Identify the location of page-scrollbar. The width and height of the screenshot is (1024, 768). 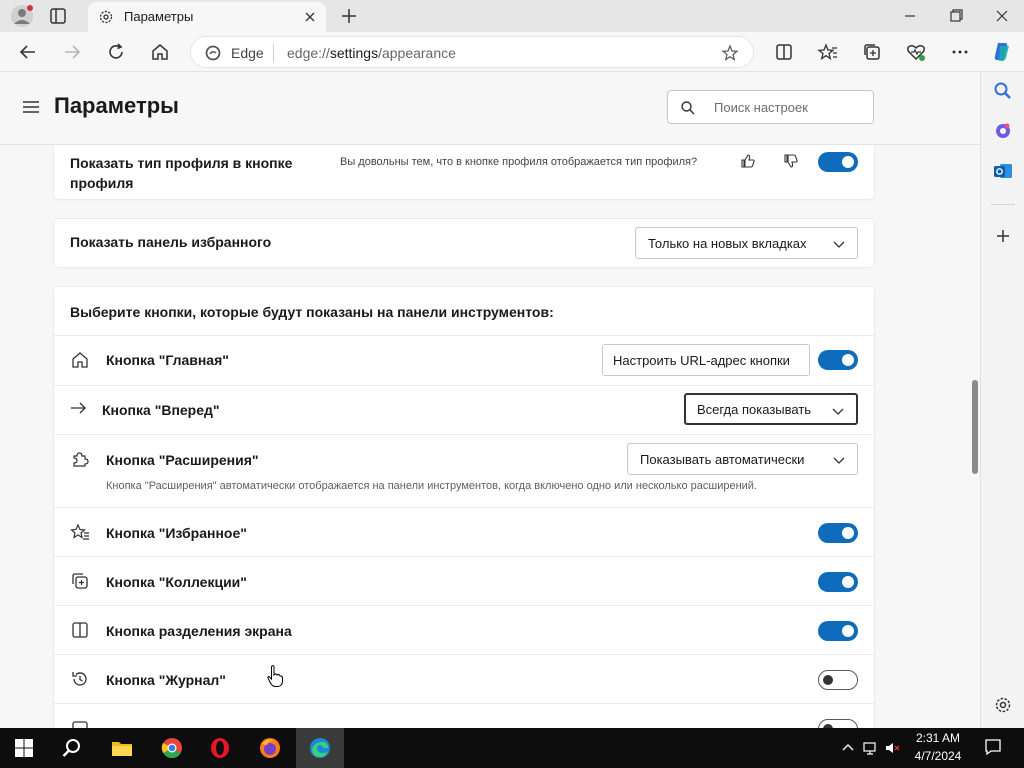
(975, 427).